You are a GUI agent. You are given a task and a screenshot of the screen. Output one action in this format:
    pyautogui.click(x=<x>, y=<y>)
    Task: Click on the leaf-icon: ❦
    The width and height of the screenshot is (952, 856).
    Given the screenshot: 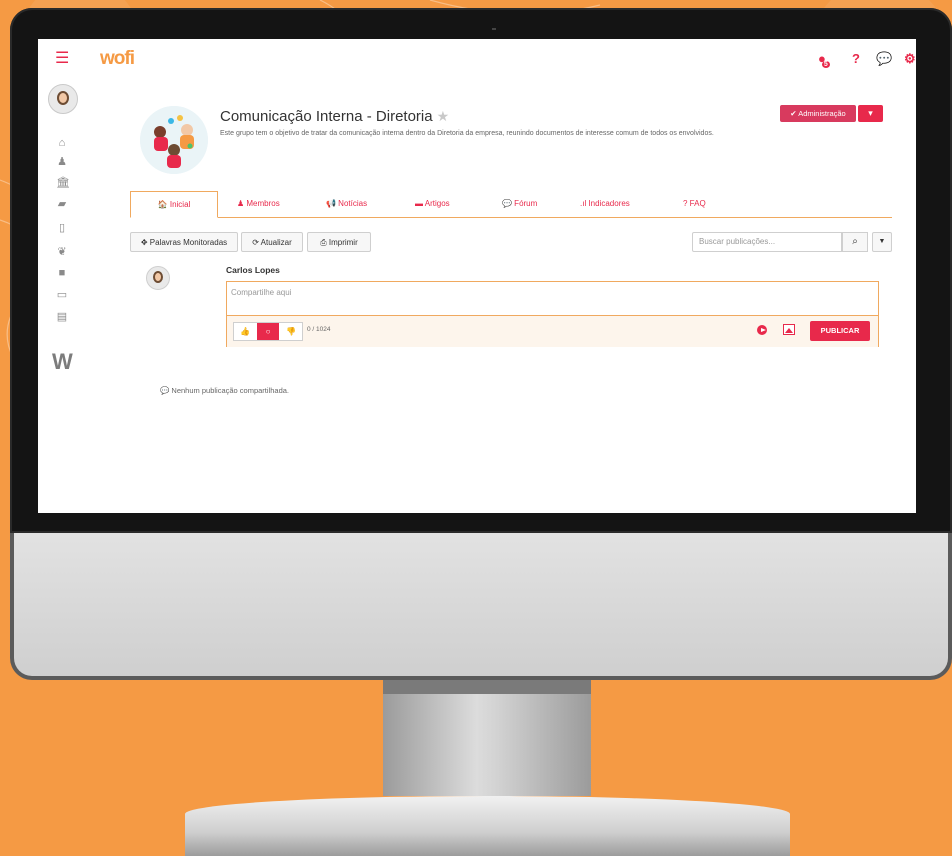 What is the action you would take?
    pyautogui.click(x=62, y=252)
    